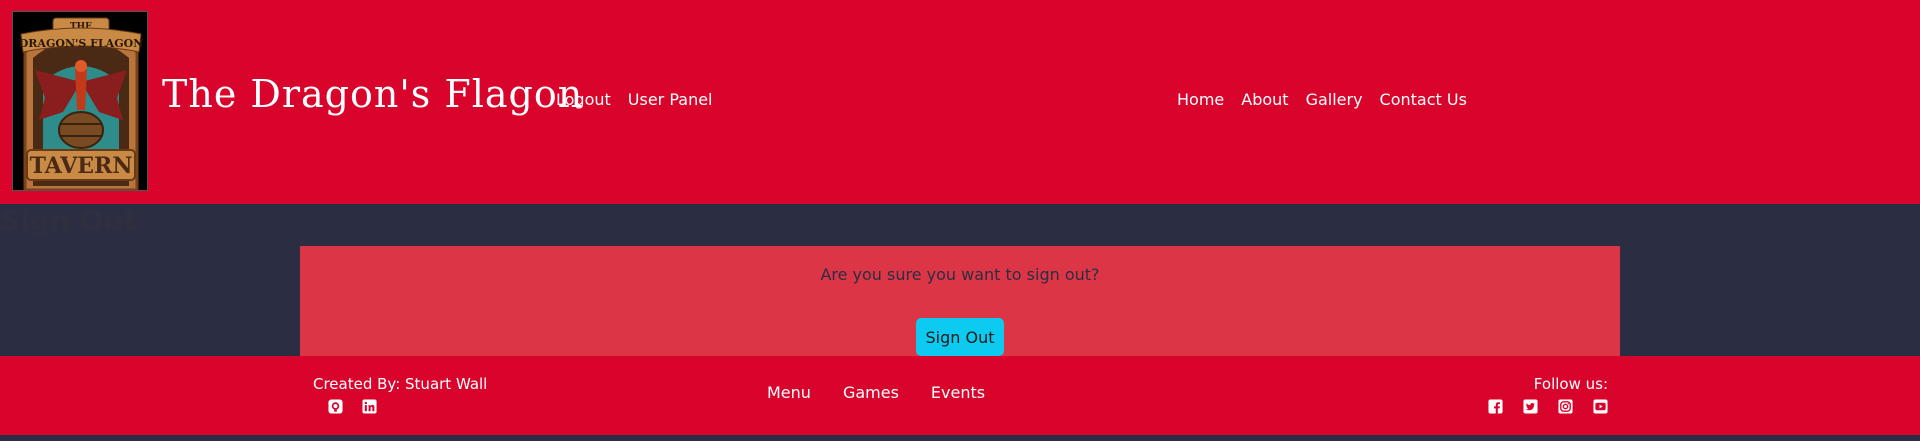  What do you see at coordinates (1530, 406) in the screenshot?
I see `twitter-icon` at bounding box center [1530, 406].